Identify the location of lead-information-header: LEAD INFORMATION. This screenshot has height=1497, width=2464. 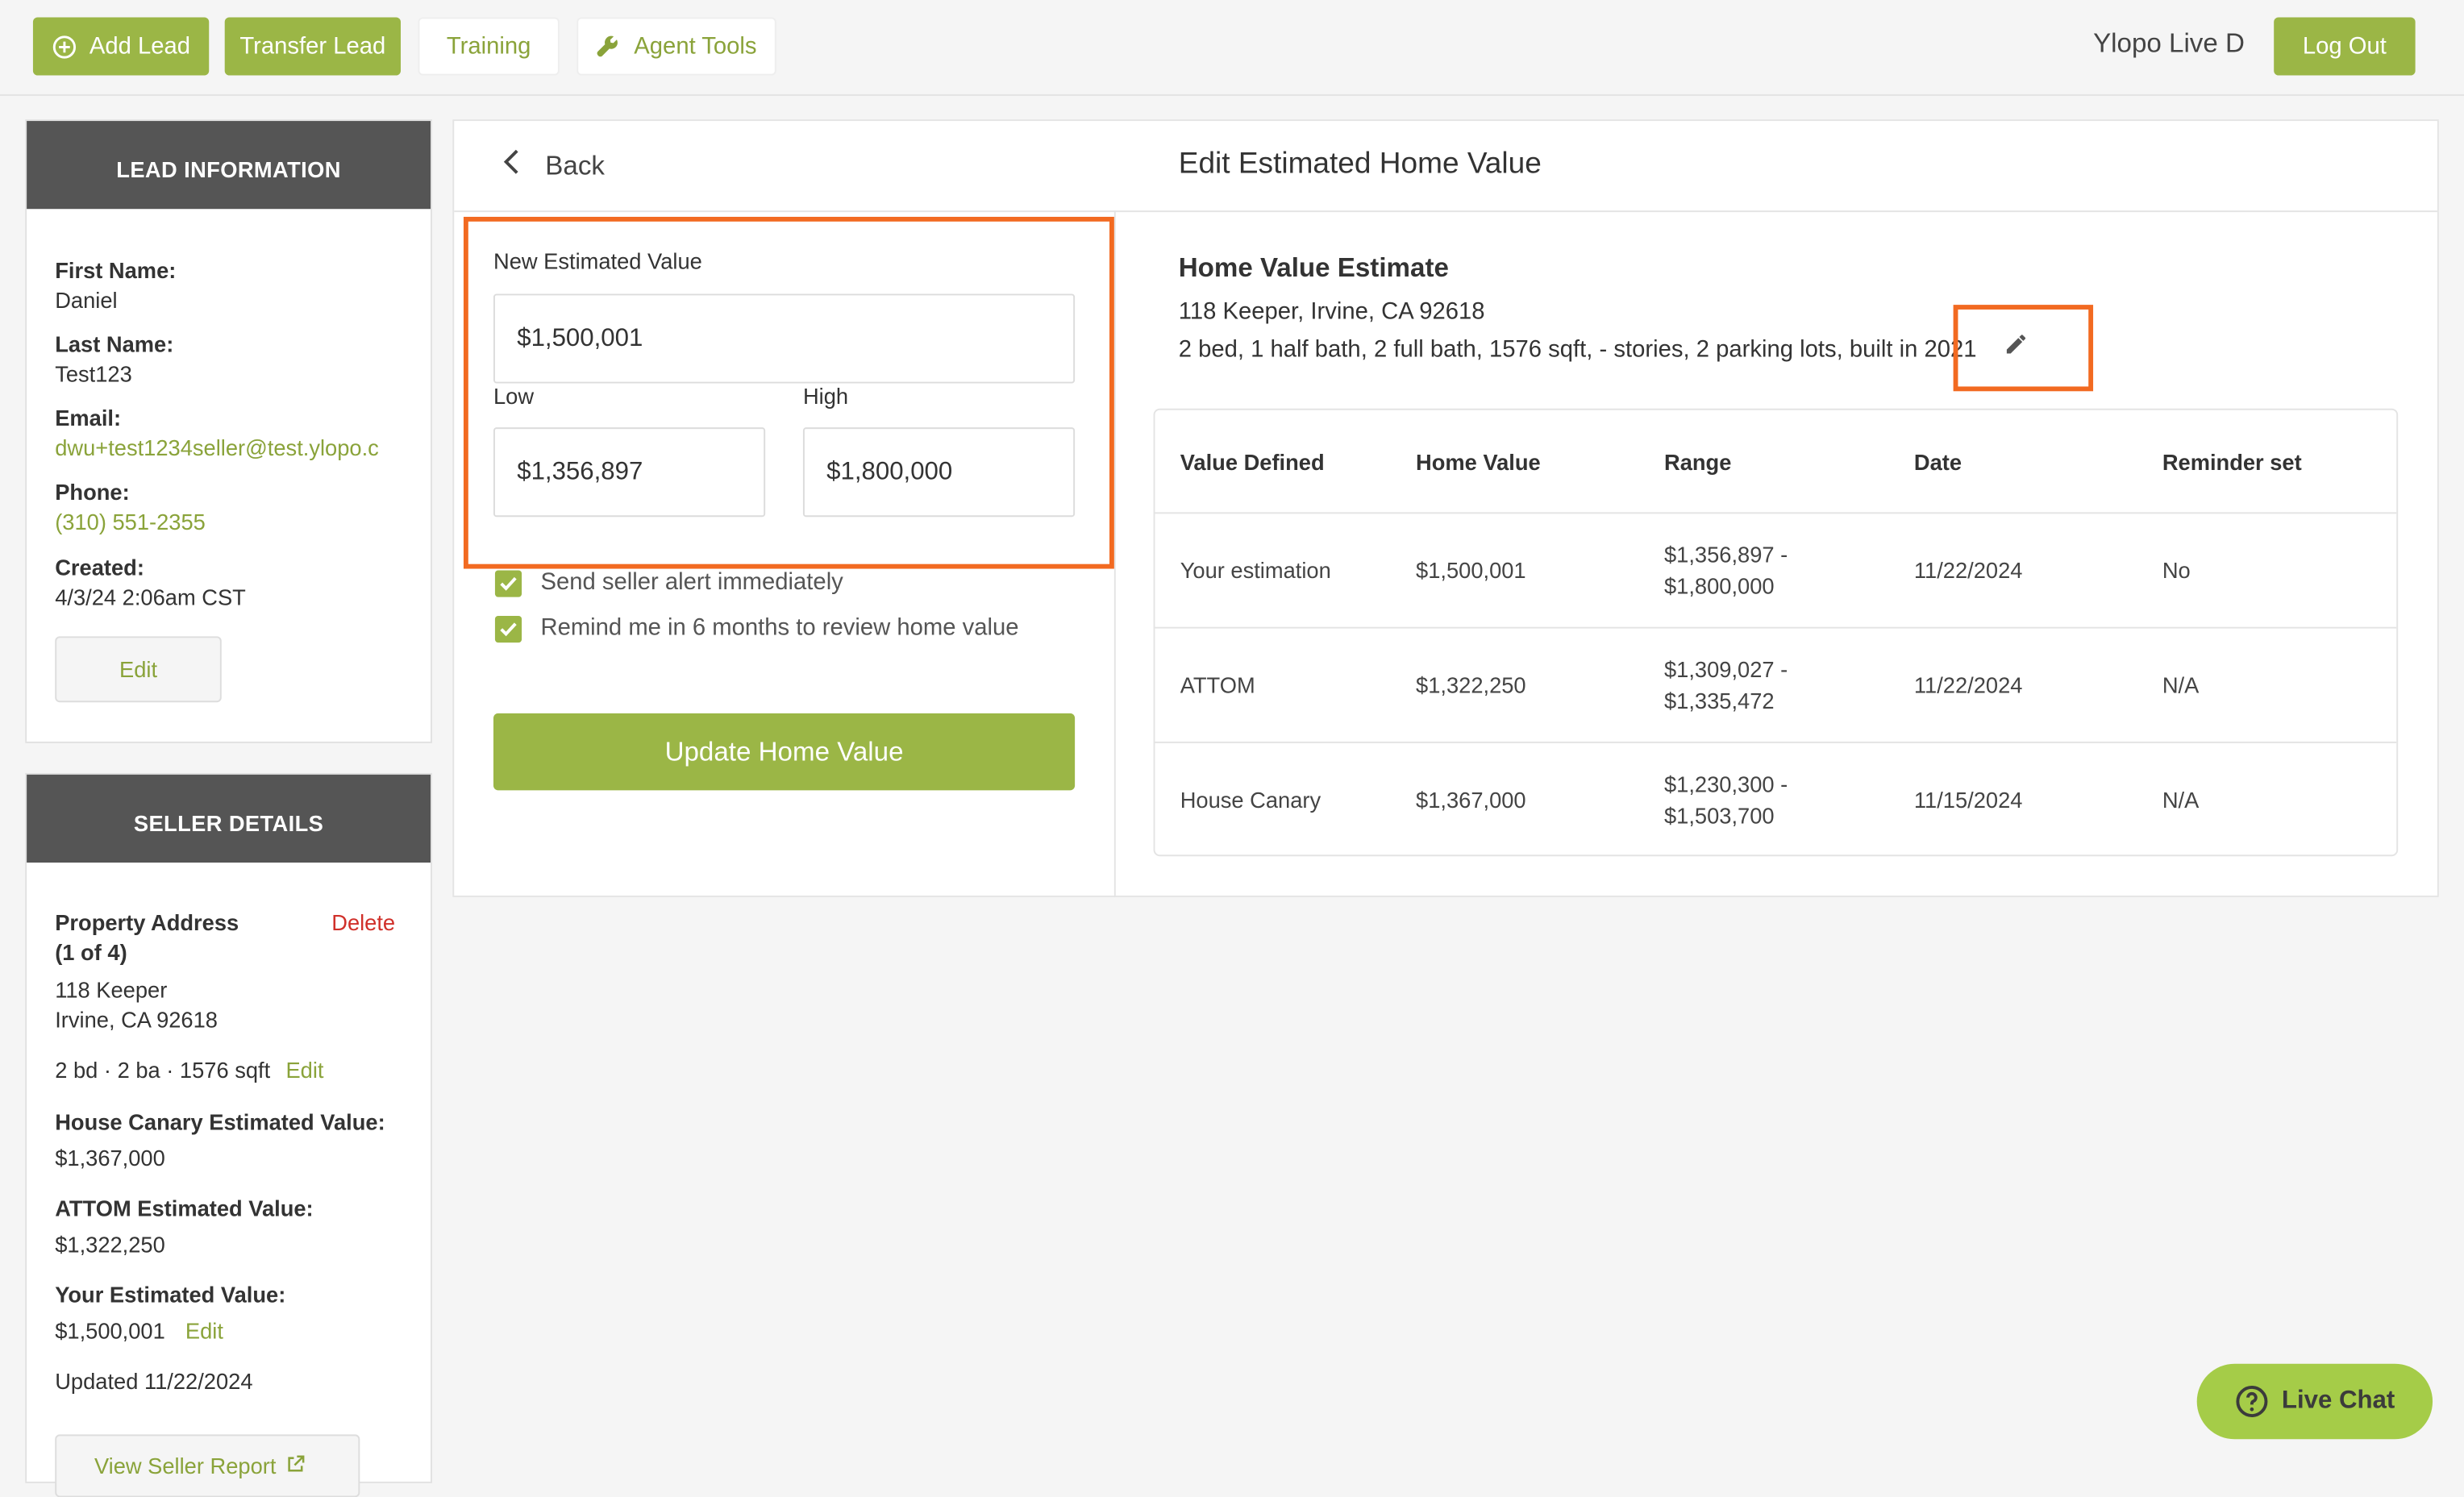
(229, 165).